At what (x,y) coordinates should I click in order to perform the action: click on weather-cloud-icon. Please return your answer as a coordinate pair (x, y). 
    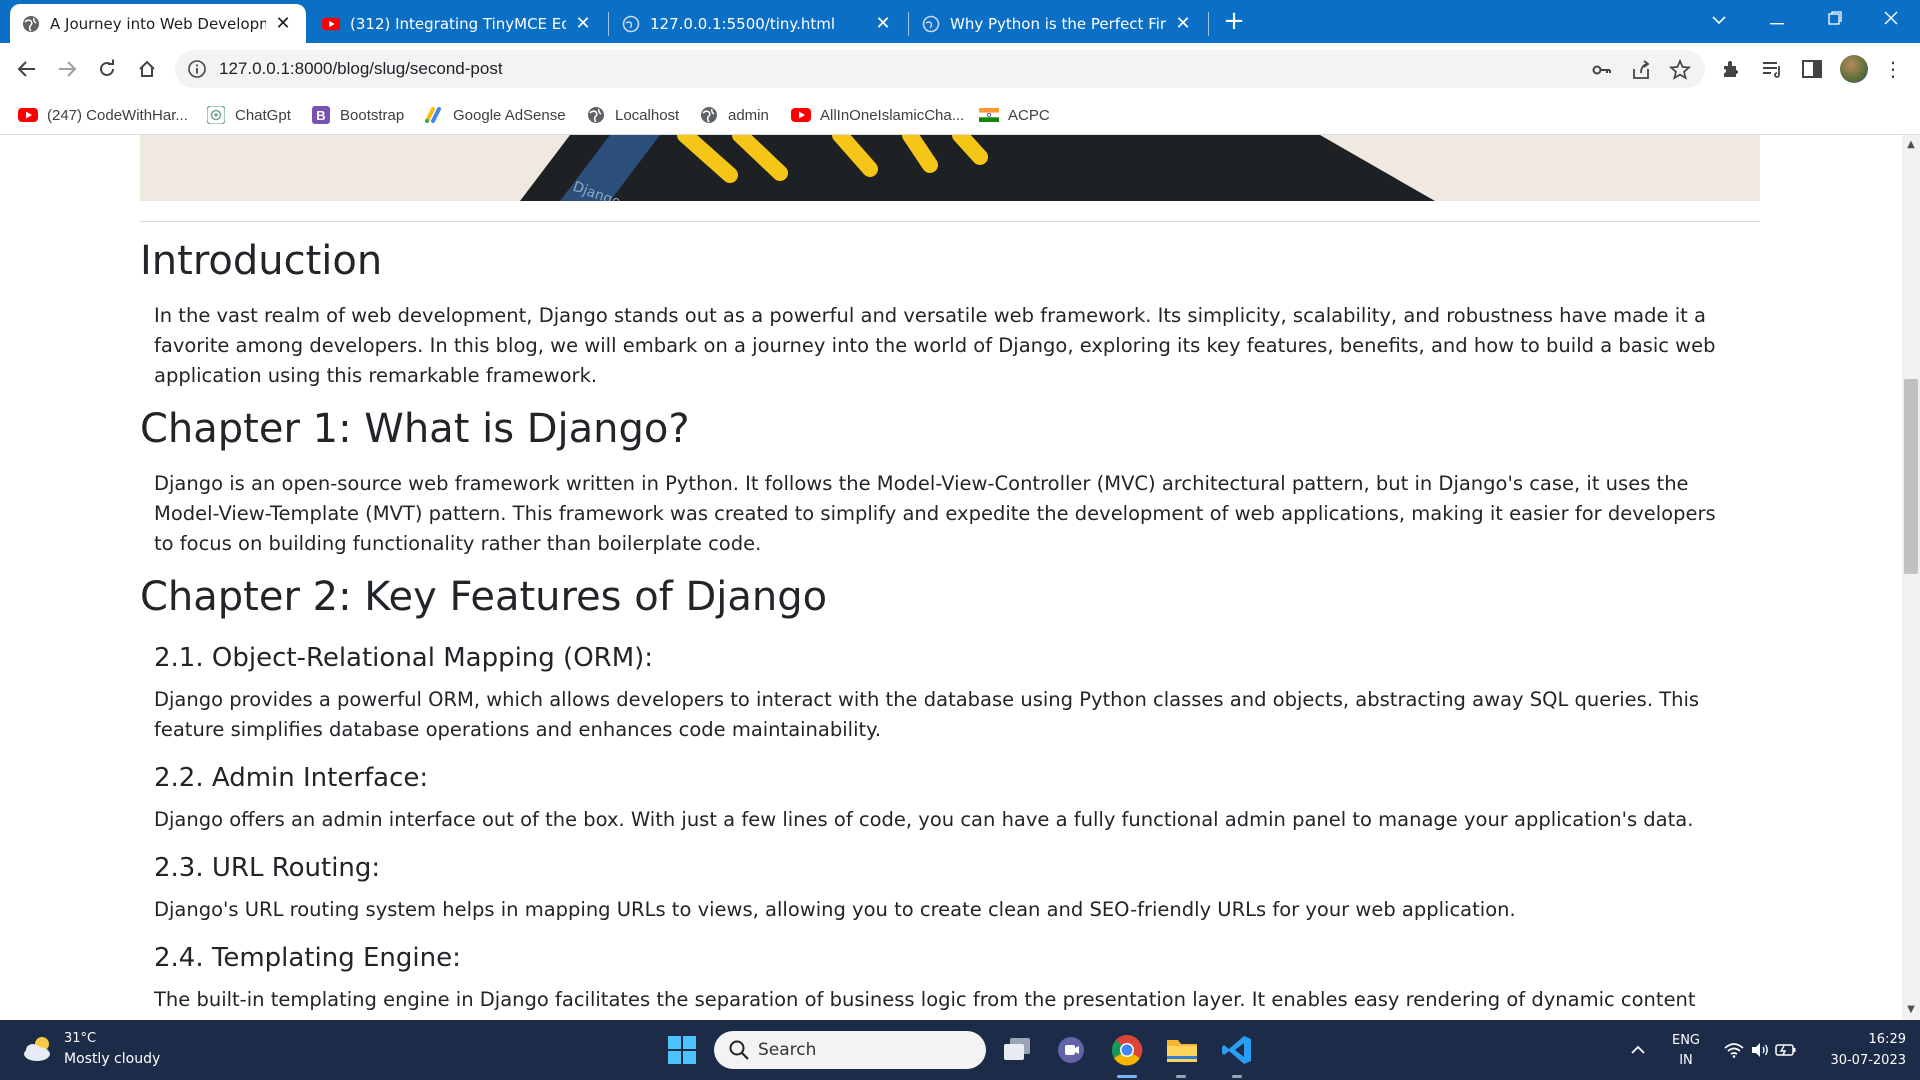
    Looking at the image, I should click on (39, 1049).